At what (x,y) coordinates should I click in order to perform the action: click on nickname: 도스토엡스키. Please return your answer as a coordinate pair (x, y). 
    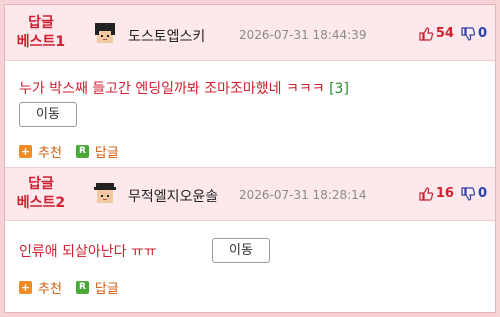
    Looking at the image, I should click on (166, 36).